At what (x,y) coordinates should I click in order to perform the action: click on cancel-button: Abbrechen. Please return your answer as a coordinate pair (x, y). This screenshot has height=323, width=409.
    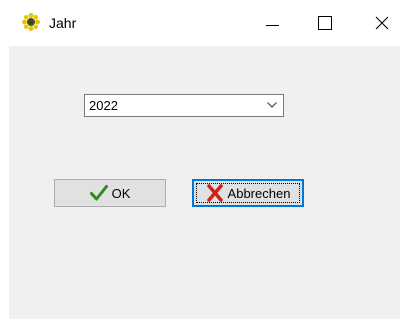
    Looking at the image, I should click on (248, 193).